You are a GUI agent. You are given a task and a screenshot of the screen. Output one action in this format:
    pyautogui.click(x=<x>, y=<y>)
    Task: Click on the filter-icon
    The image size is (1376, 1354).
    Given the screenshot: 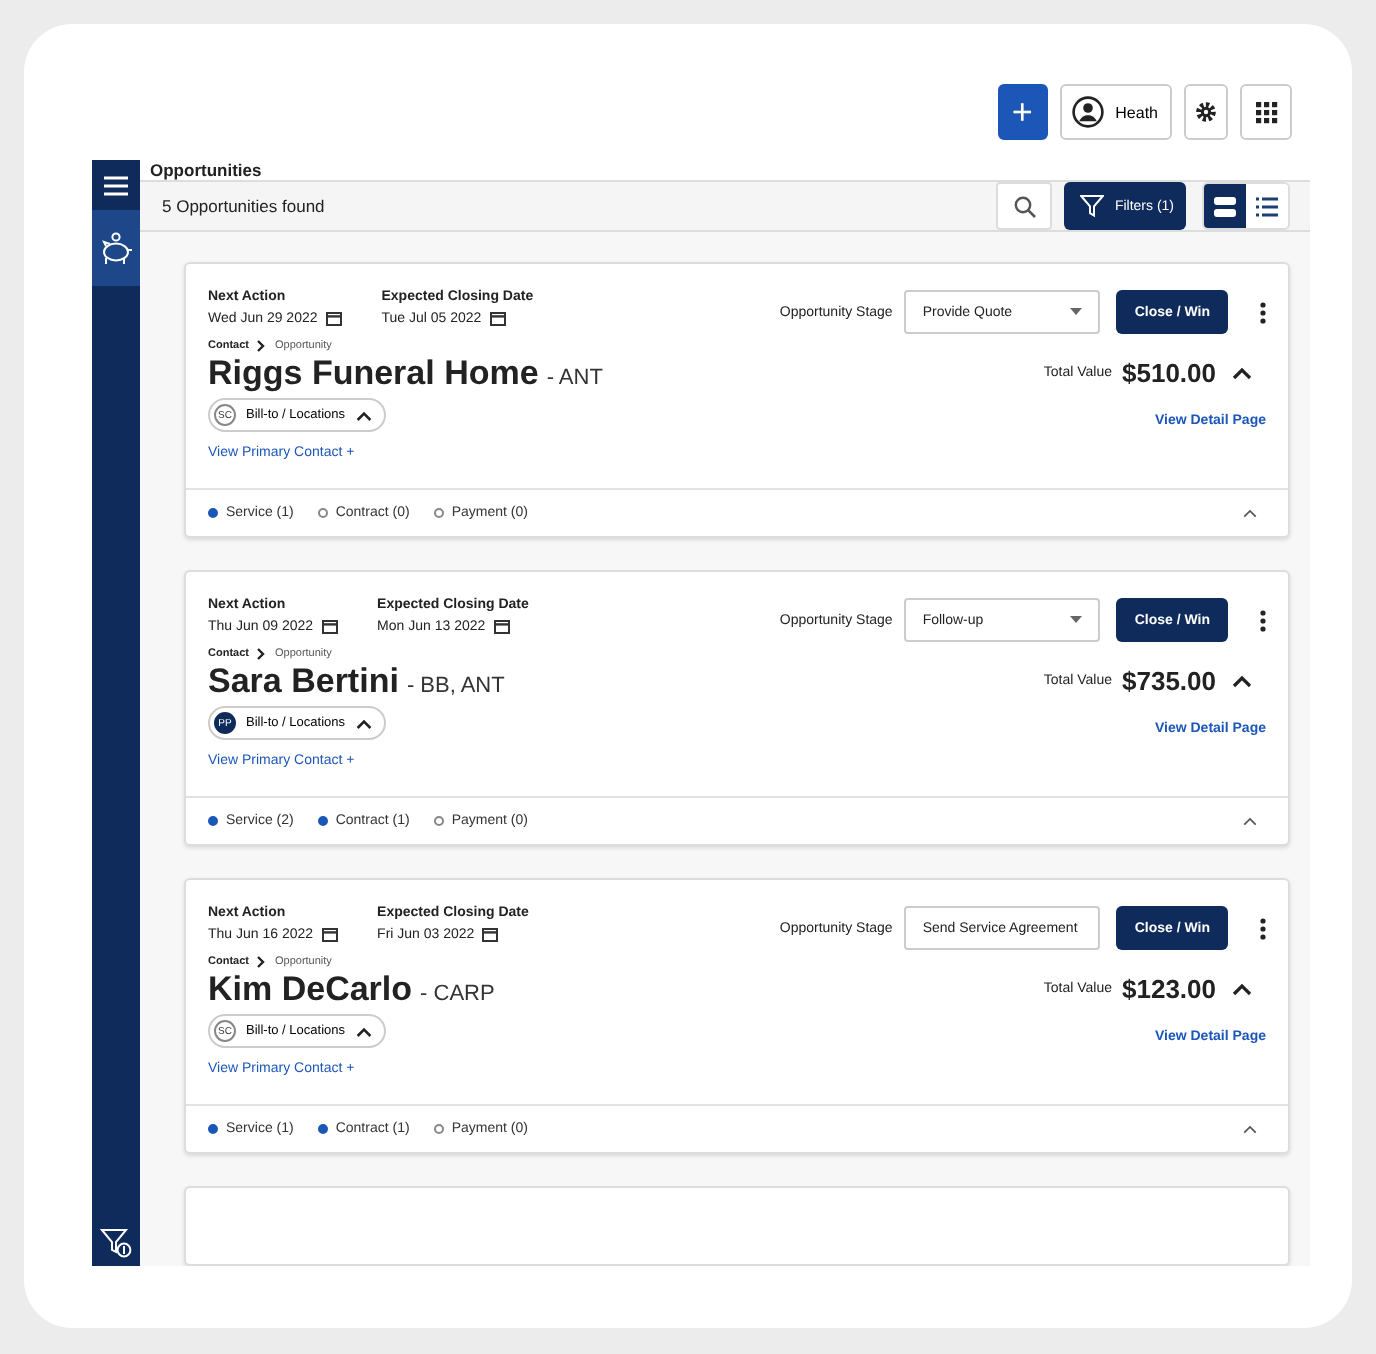 What is the action you would take?
    pyautogui.click(x=1092, y=206)
    